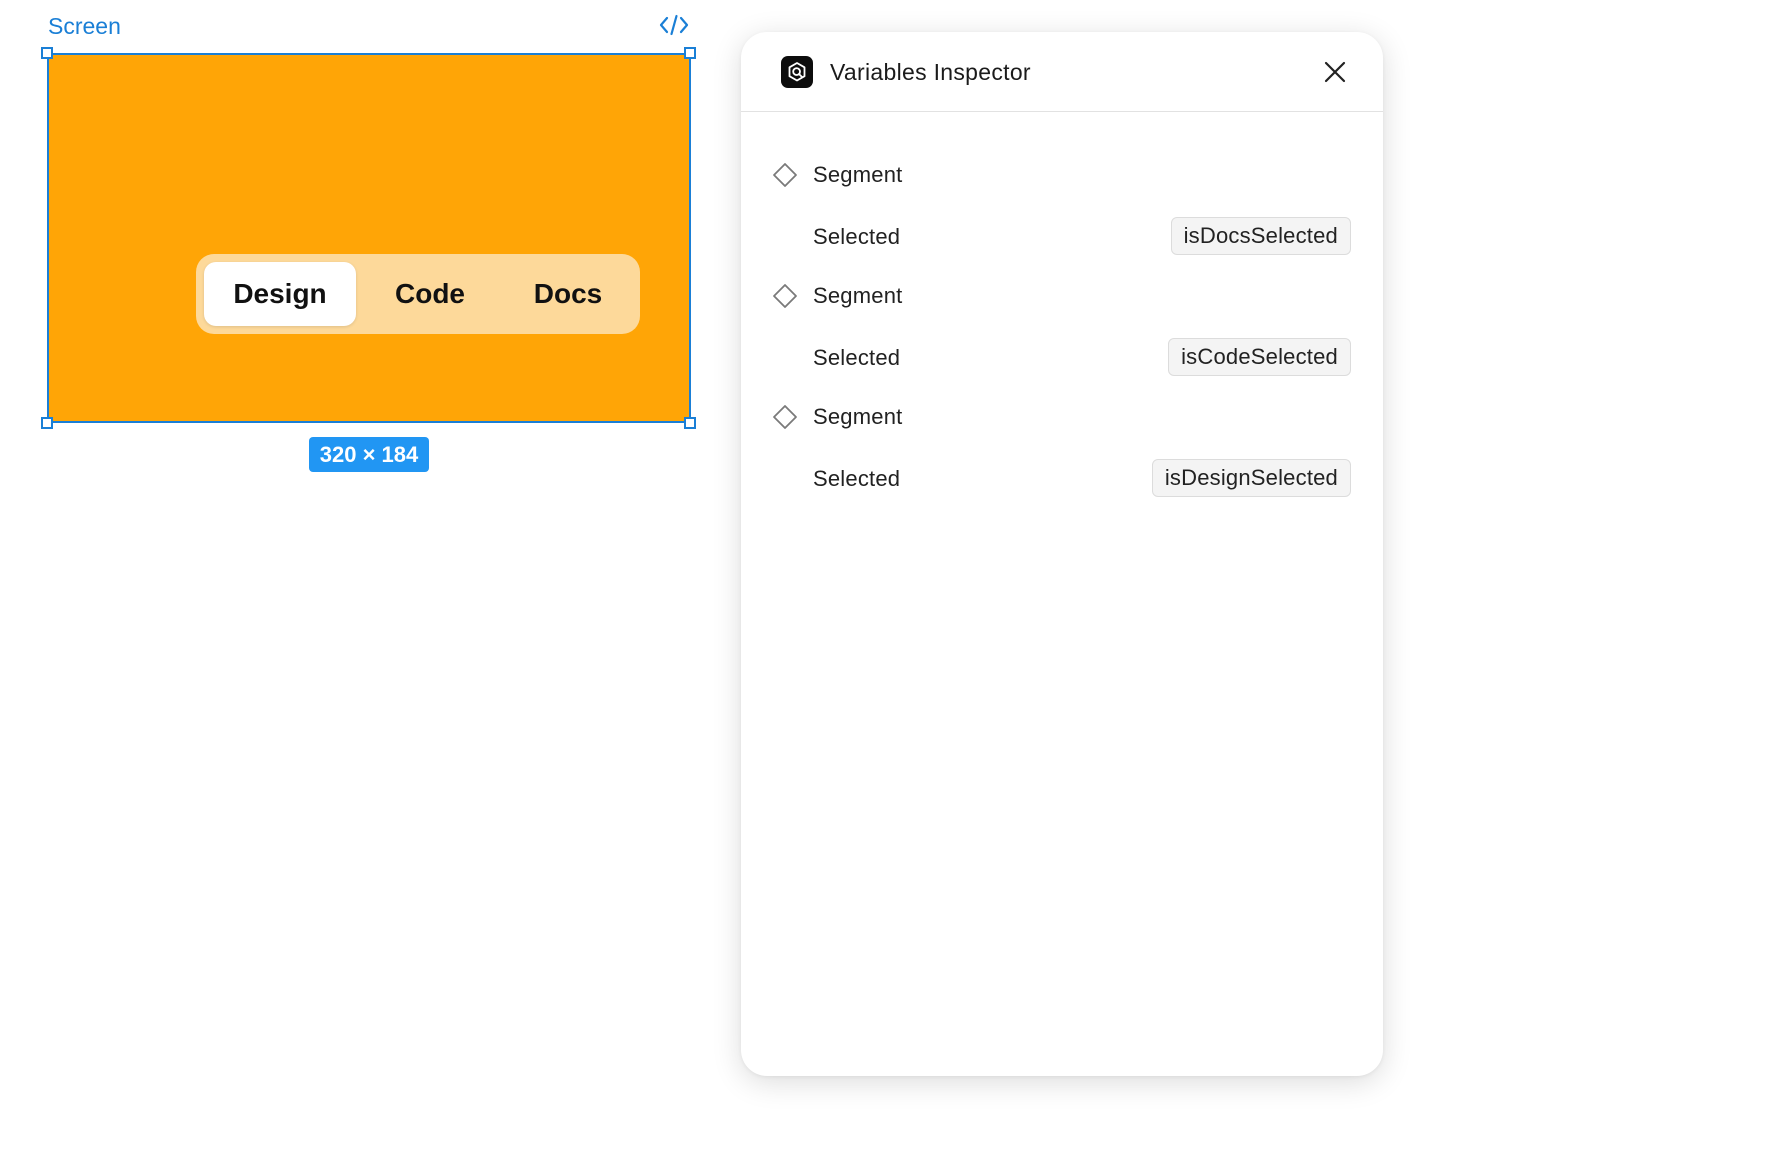 This screenshot has height=1170, width=1786. I want to click on resize-handle-bottom-right, so click(690, 423).